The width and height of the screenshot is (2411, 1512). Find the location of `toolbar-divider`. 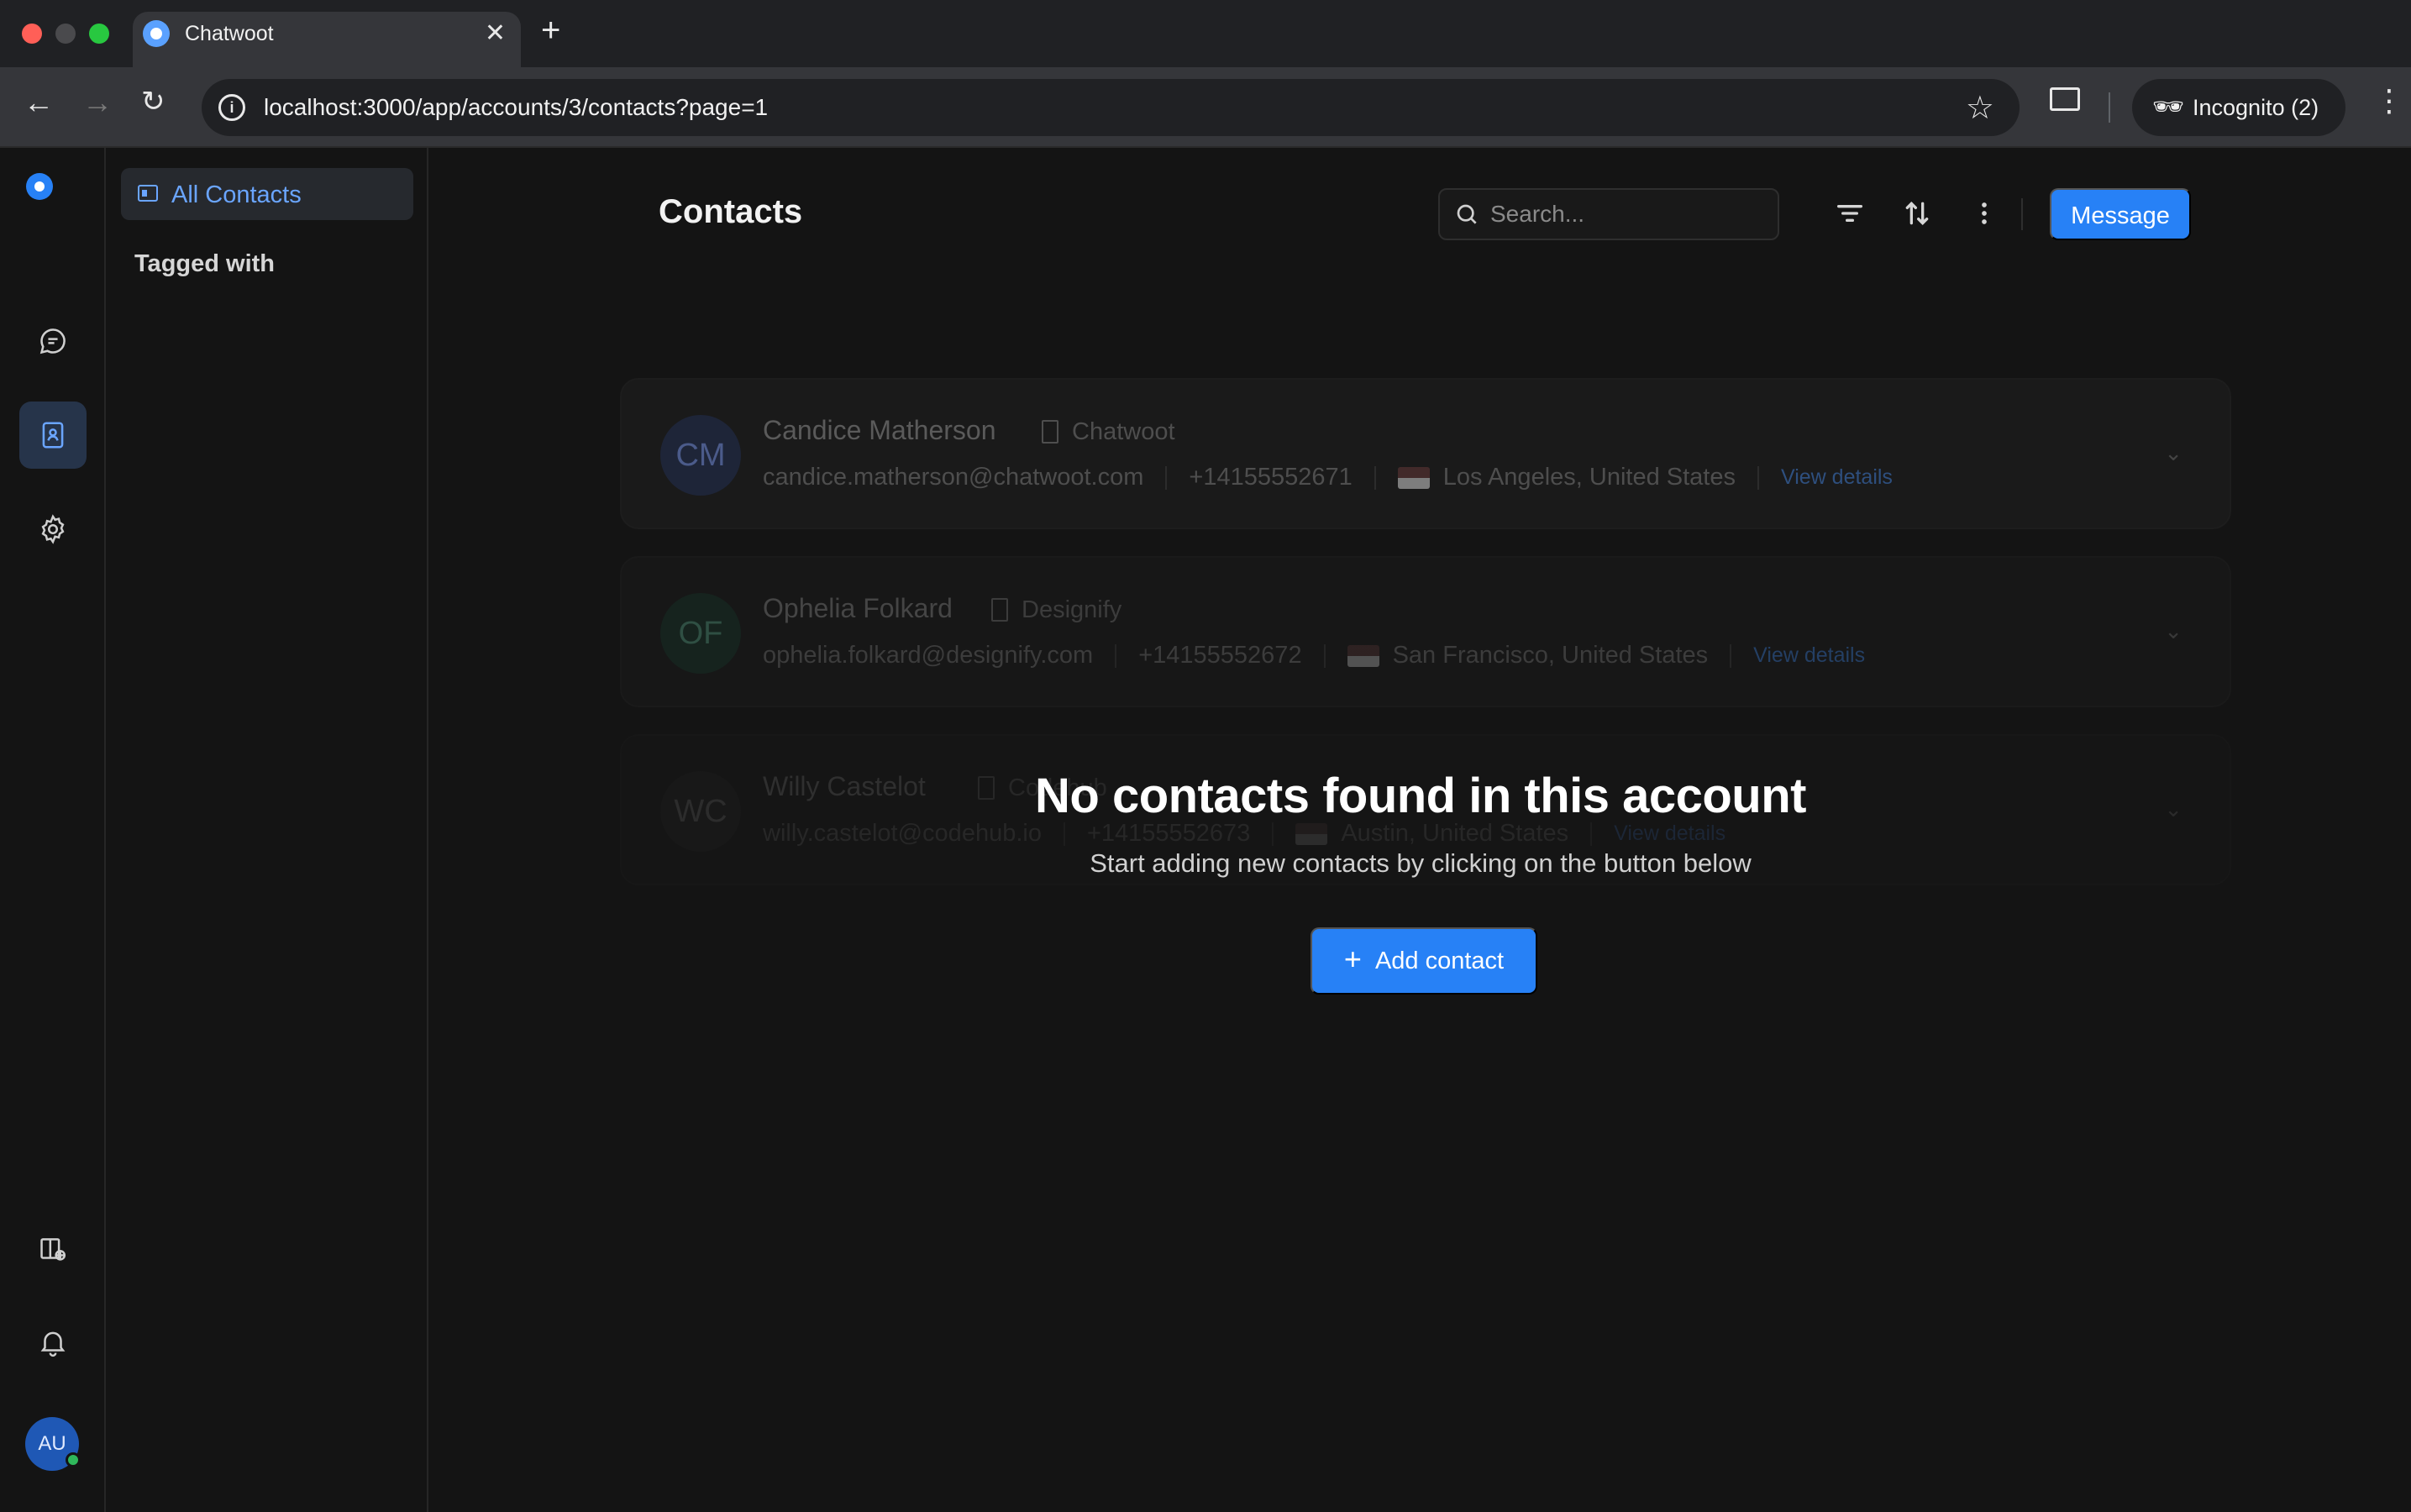

toolbar-divider is located at coordinates (2109, 107).